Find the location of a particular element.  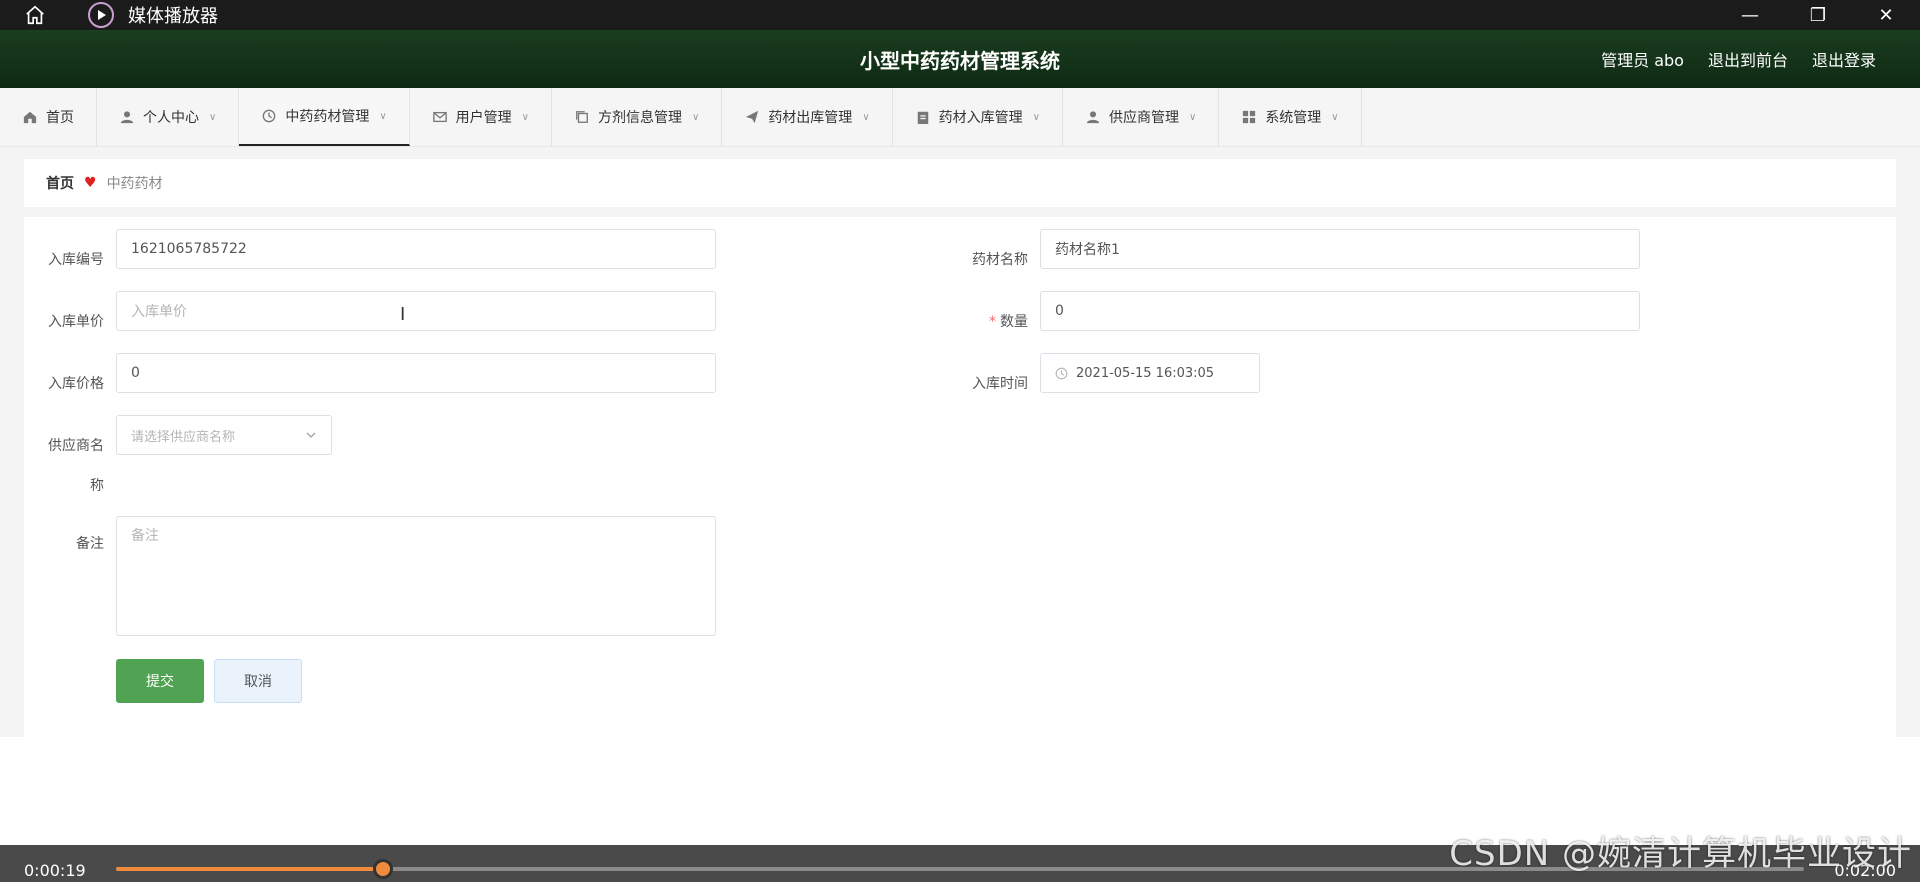

grid-icon is located at coordinates (1249, 117).